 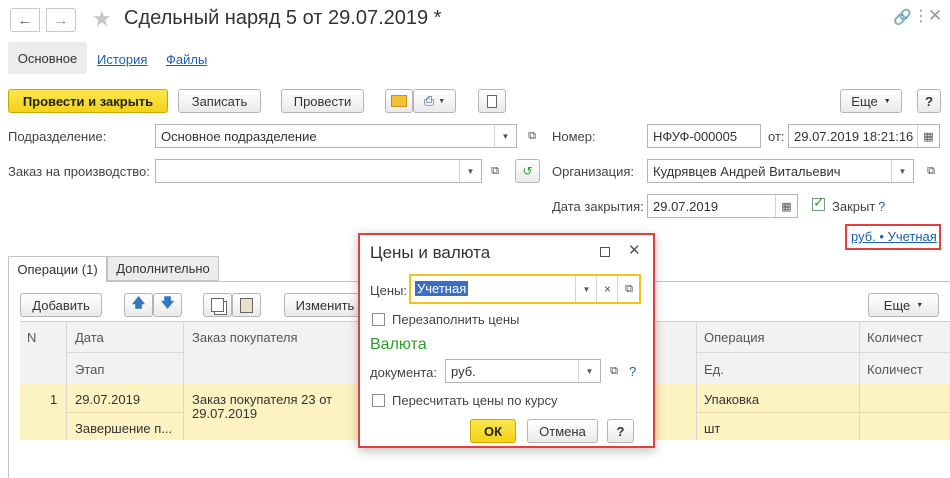 I want to click on more-button: Еще ▼, so click(x=871, y=101).